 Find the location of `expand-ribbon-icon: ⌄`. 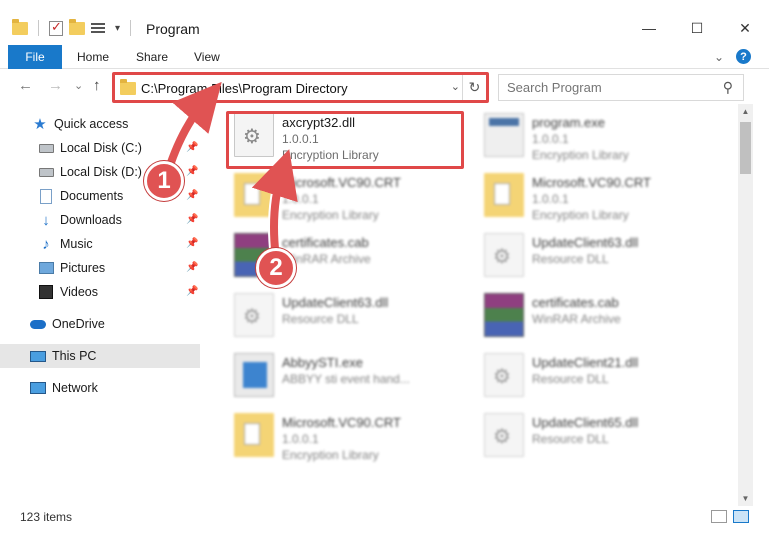

expand-ribbon-icon: ⌄ is located at coordinates (719, 57).